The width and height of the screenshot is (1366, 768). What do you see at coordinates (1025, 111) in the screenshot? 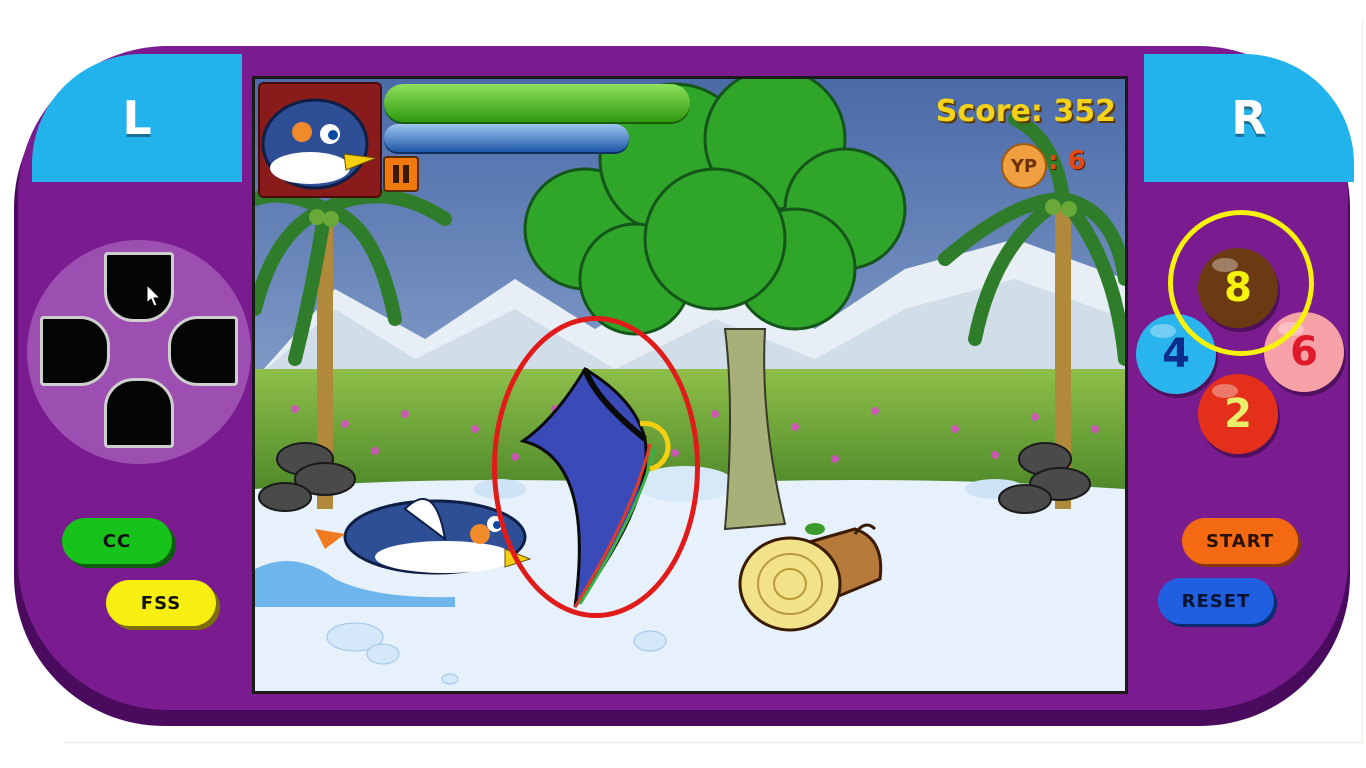
I see `score-display: Score: 352` at bounding box center [1025, 111].